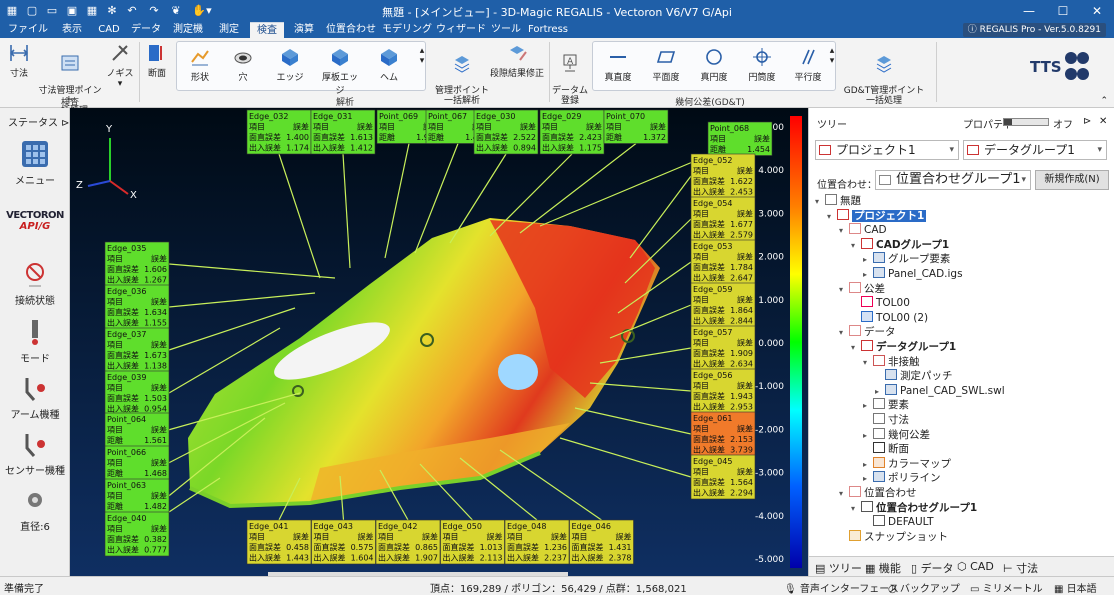  Describe the element at coordinates (808, 64) in the screenshot. I see `parallelism-button: 平行度` at that location.